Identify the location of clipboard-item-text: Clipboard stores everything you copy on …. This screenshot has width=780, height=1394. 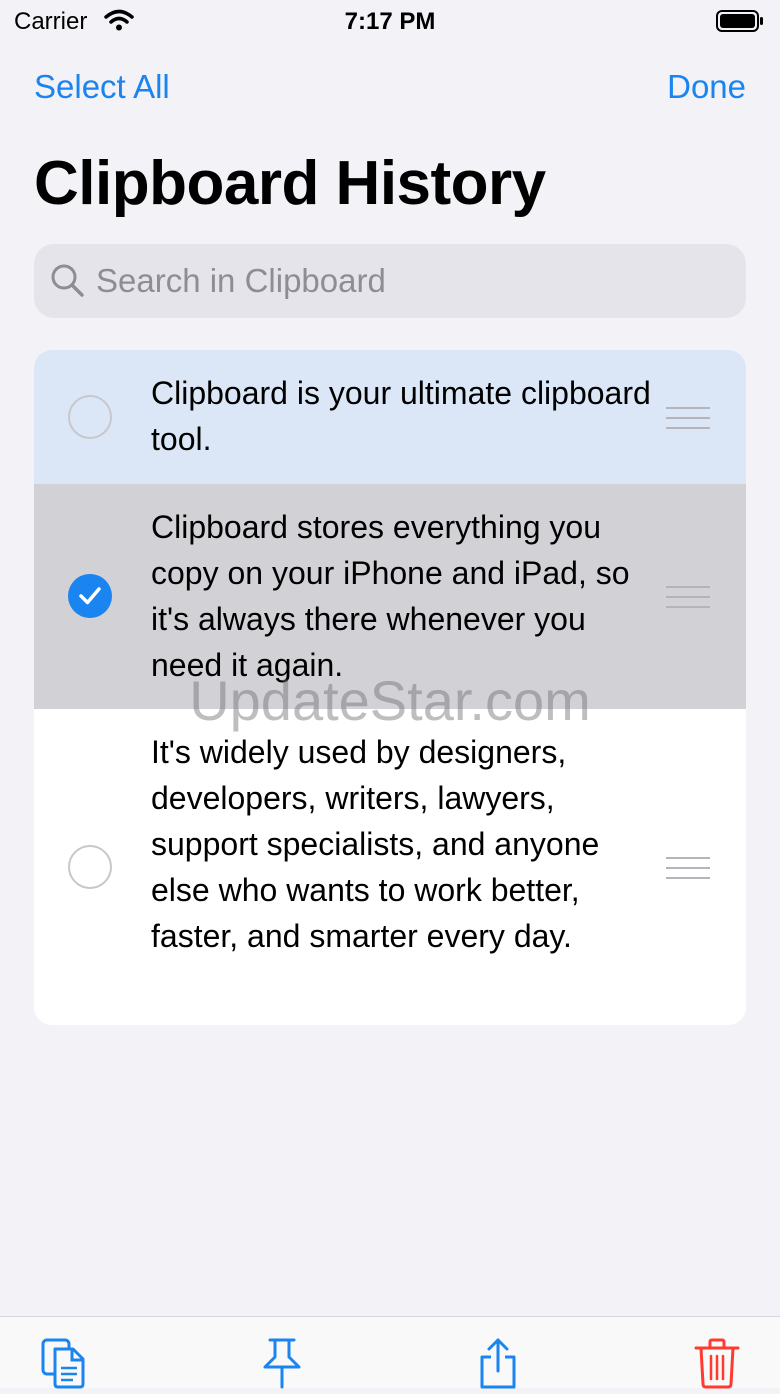
(390, 596).